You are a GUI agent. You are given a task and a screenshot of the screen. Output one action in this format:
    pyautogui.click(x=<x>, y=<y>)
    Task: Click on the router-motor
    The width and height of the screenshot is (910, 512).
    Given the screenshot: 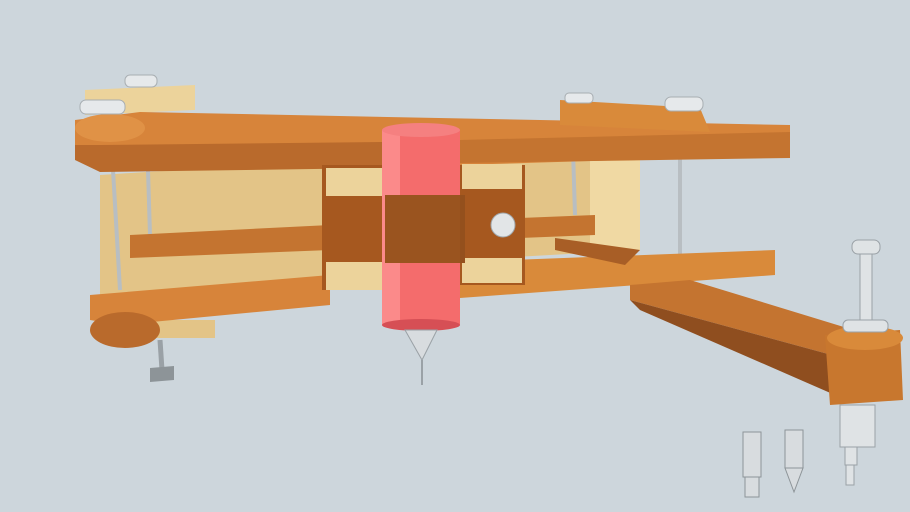 What is the action you would take?
    pyautogui.click(x=421, y=254)
    